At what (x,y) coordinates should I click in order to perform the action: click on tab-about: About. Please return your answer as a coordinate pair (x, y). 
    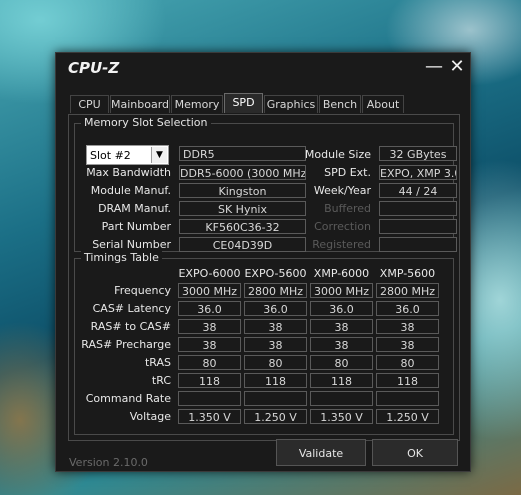
    Looking at the image, I should click on (383, 104).